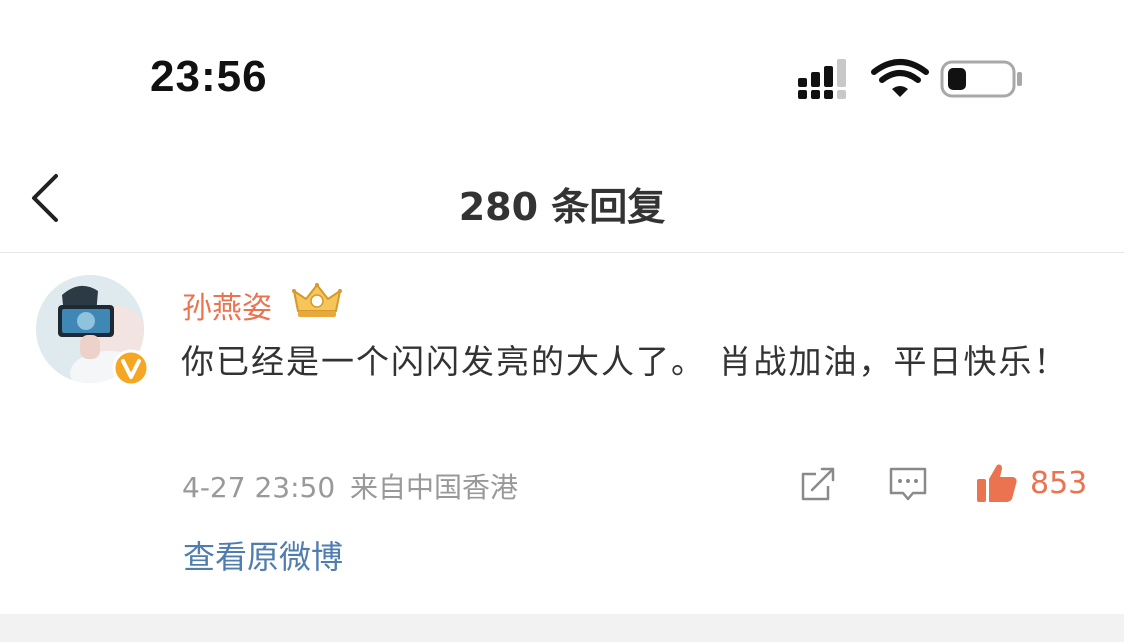 The image size is (1124, 642). I want to click on thumbs-up-icon, so click(997, 483).